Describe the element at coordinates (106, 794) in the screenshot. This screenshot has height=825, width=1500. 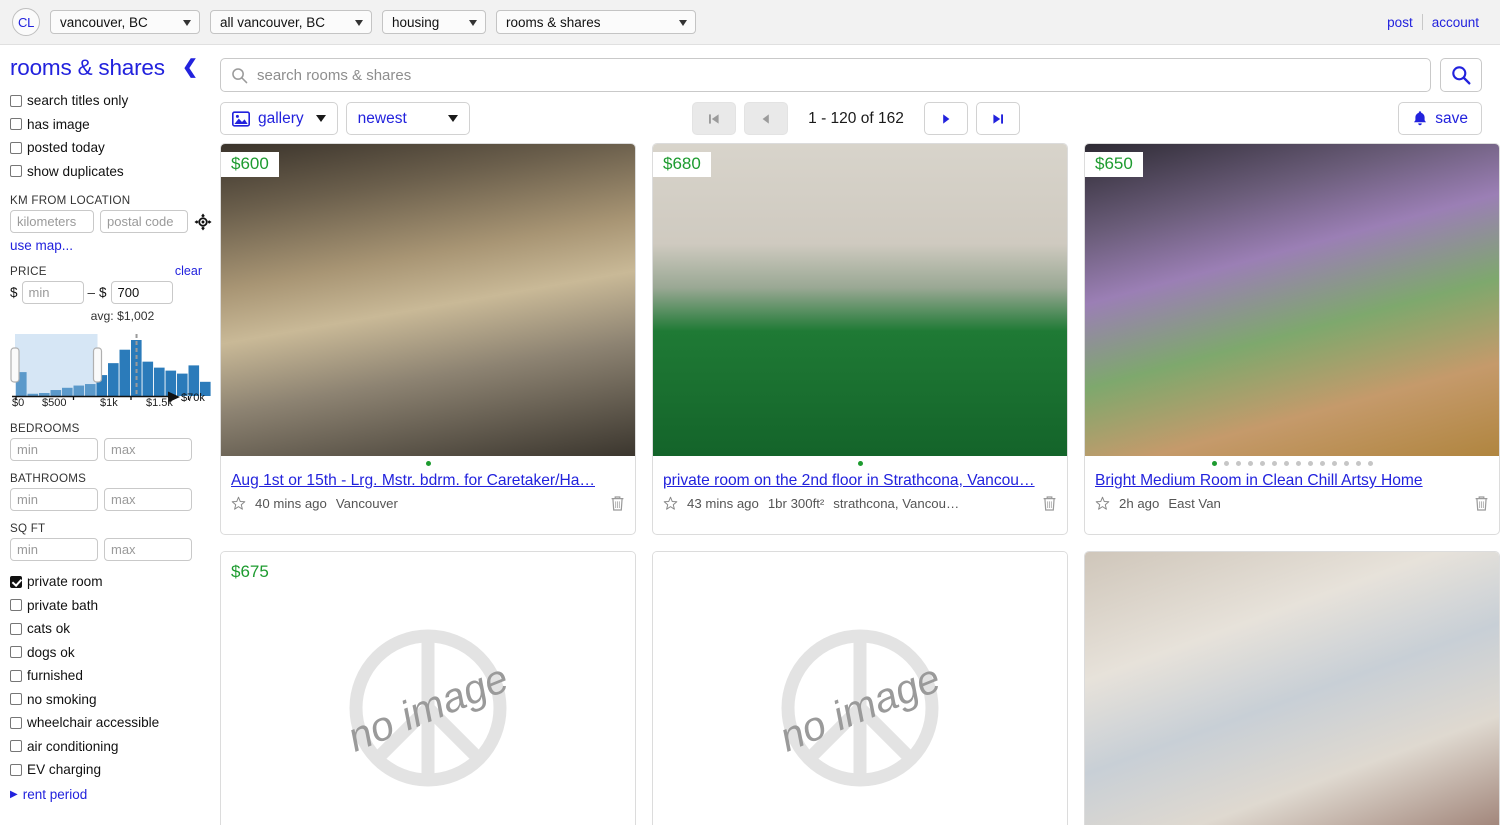
I see `rent-period-section-toggle: ▶ rent period` at that location.